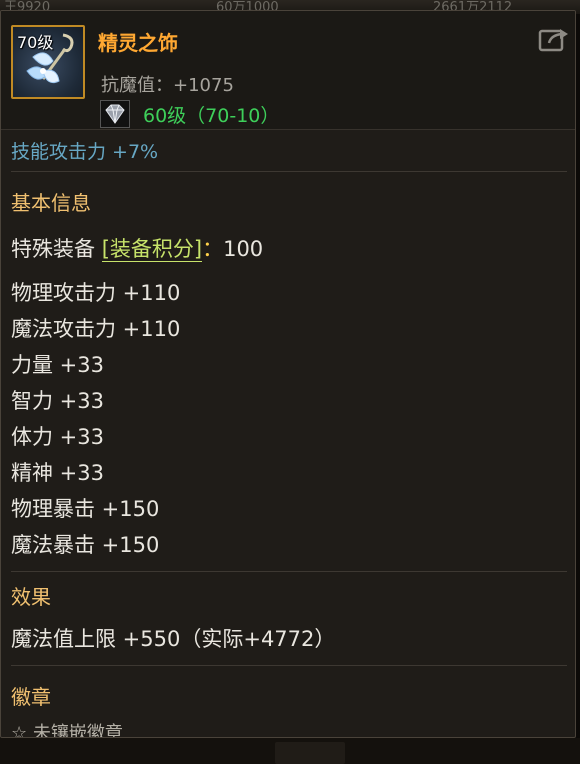 The width and height of the screenshot is (580, 764). What do you see at coordinates (53, 249) in the screenshot?
I see `special-equipment-label: 特殊装备` at bounding box center [53, 249].